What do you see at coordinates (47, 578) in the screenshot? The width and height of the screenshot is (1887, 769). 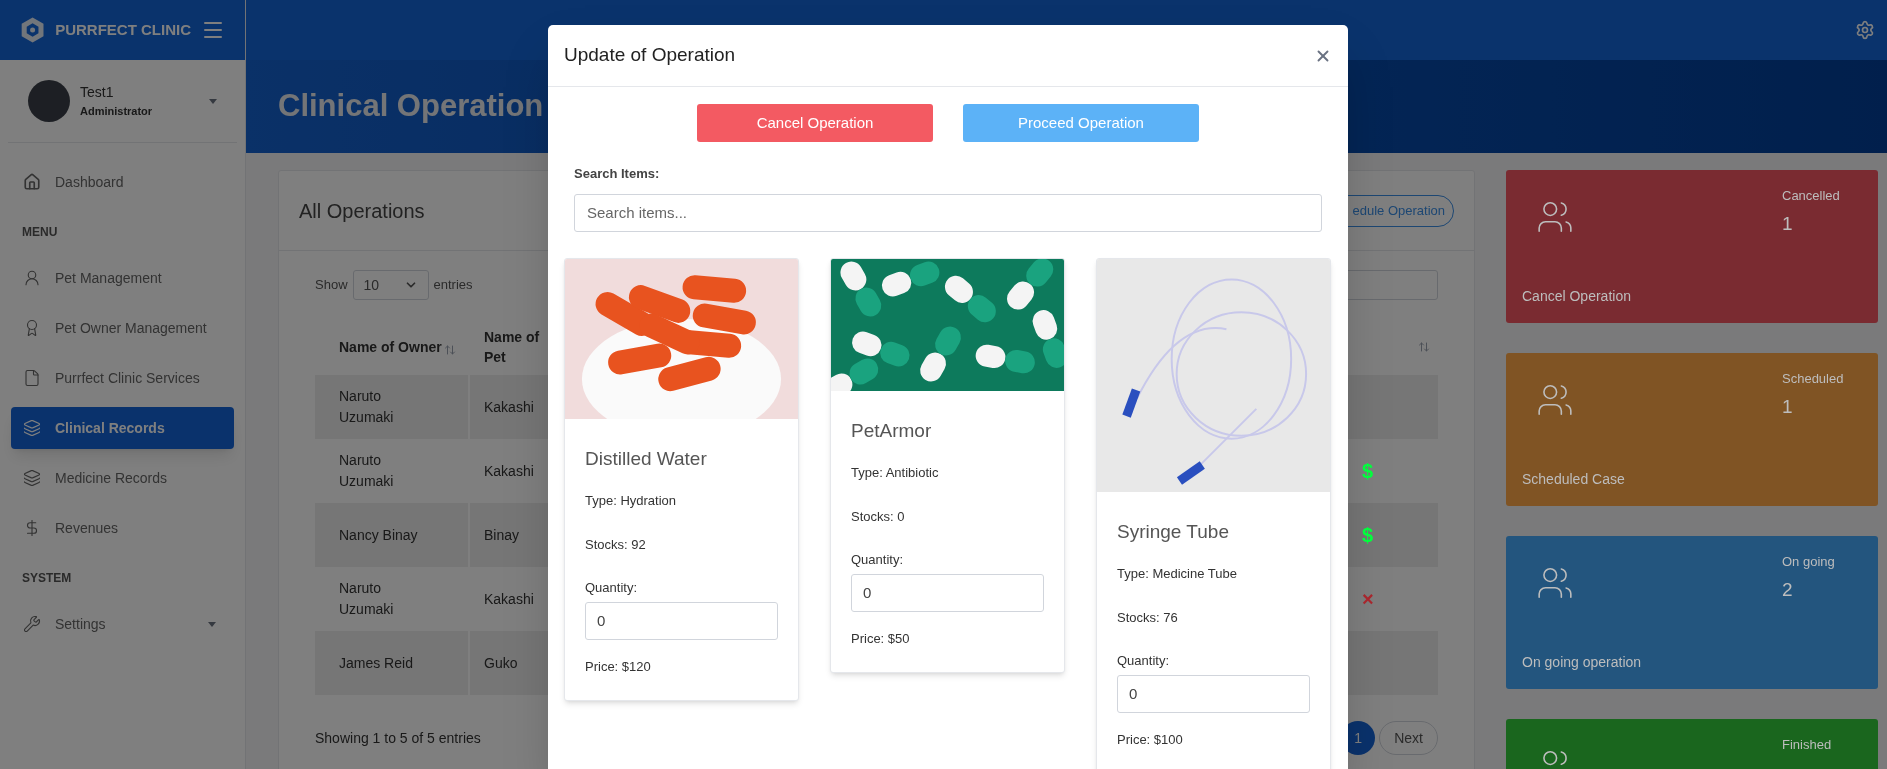 I see `menu-heading: SYSTEM` at bounding box center [47, 578].